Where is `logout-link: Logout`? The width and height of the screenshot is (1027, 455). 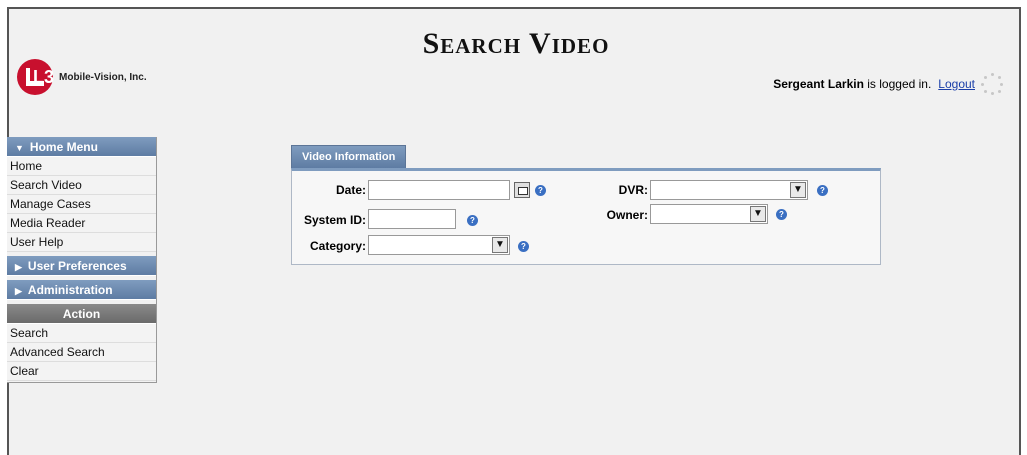 logout-link: Logout is located at coordinates (956, 84).